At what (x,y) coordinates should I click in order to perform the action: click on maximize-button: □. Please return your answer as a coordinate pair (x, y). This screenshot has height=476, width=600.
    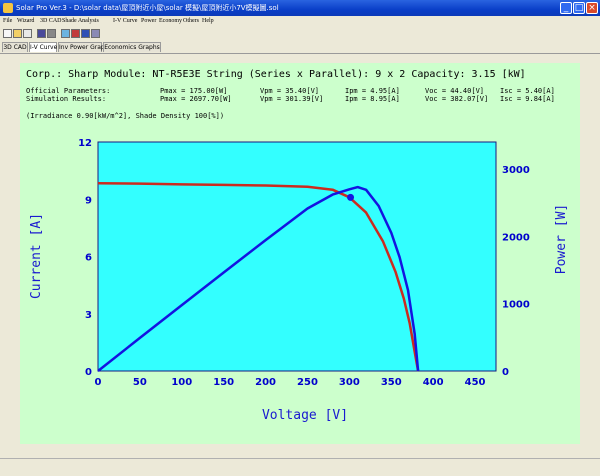
    Looking at the image, I should click on (579, 8).